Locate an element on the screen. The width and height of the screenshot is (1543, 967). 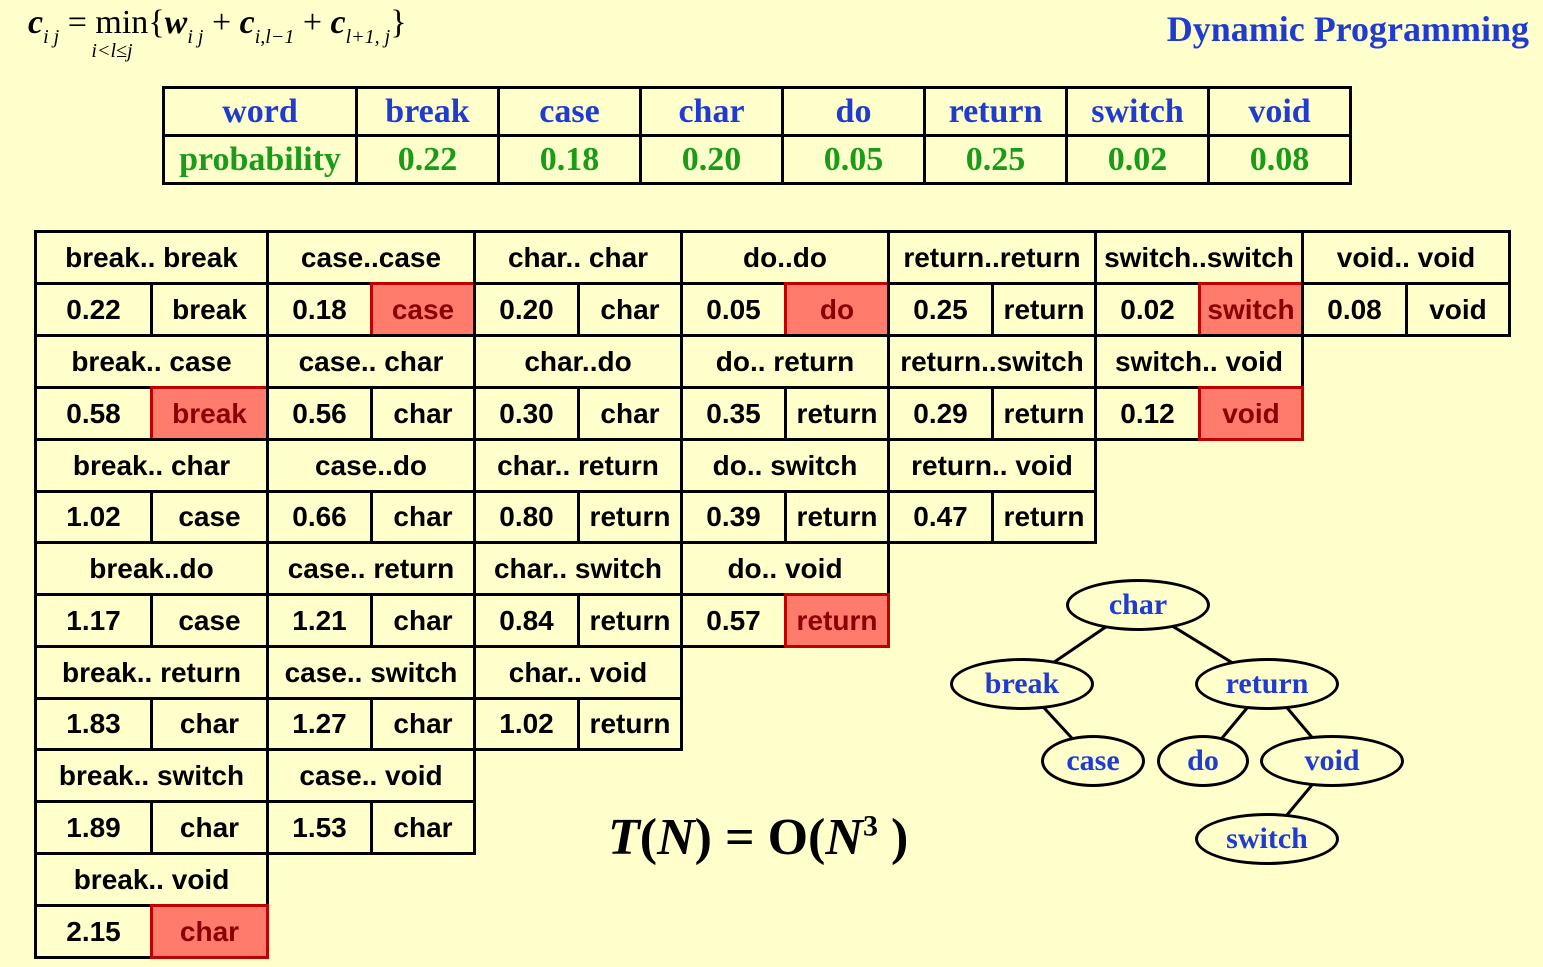
tree-node-case: case is located at coordinates (1093, 761).